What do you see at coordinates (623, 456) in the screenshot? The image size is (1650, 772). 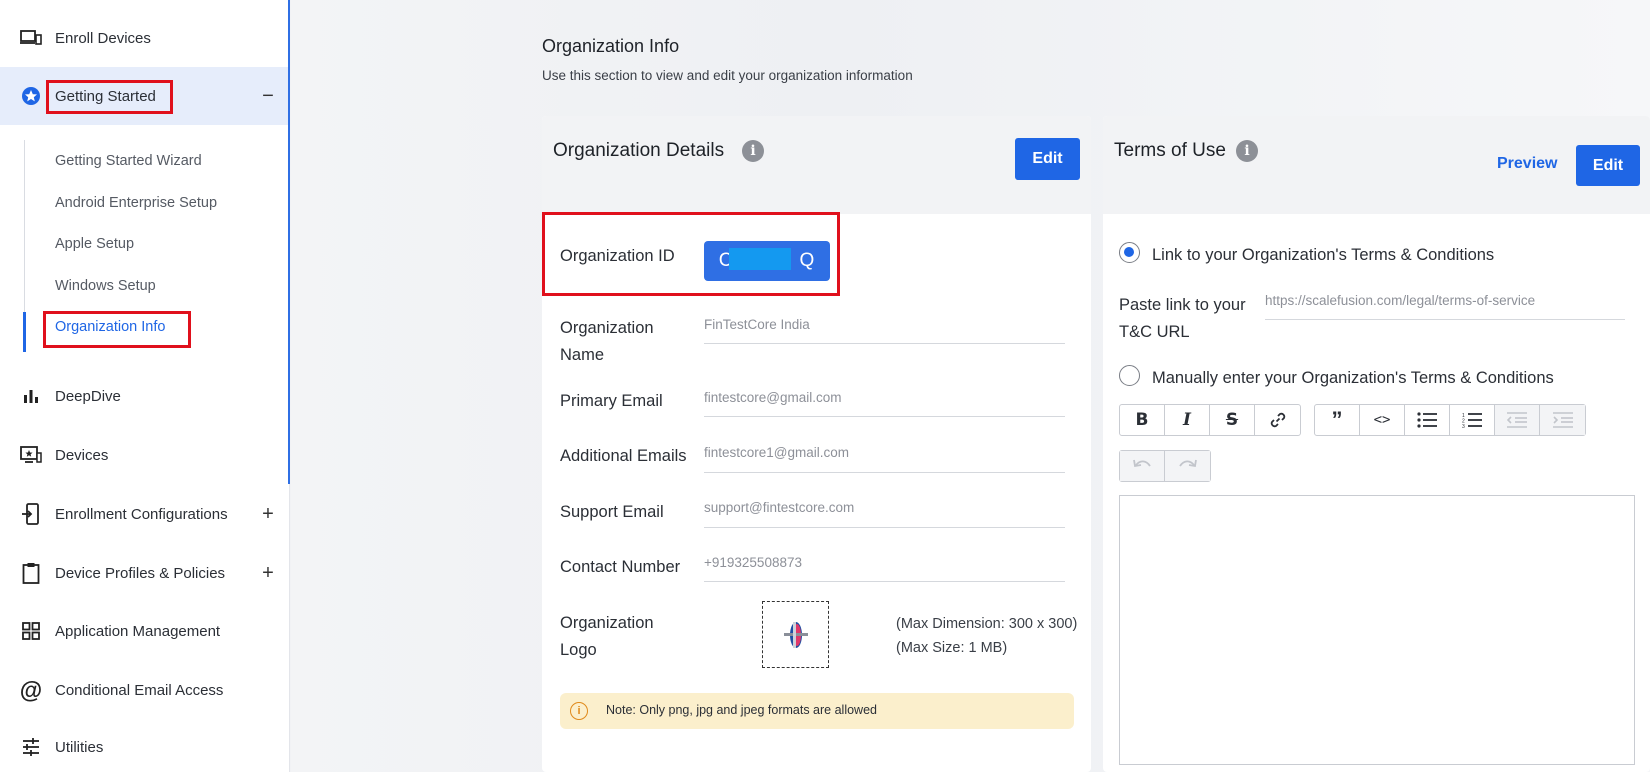 I see `additional-emails-label: Additional Emails` at bounding box center [623, 456].